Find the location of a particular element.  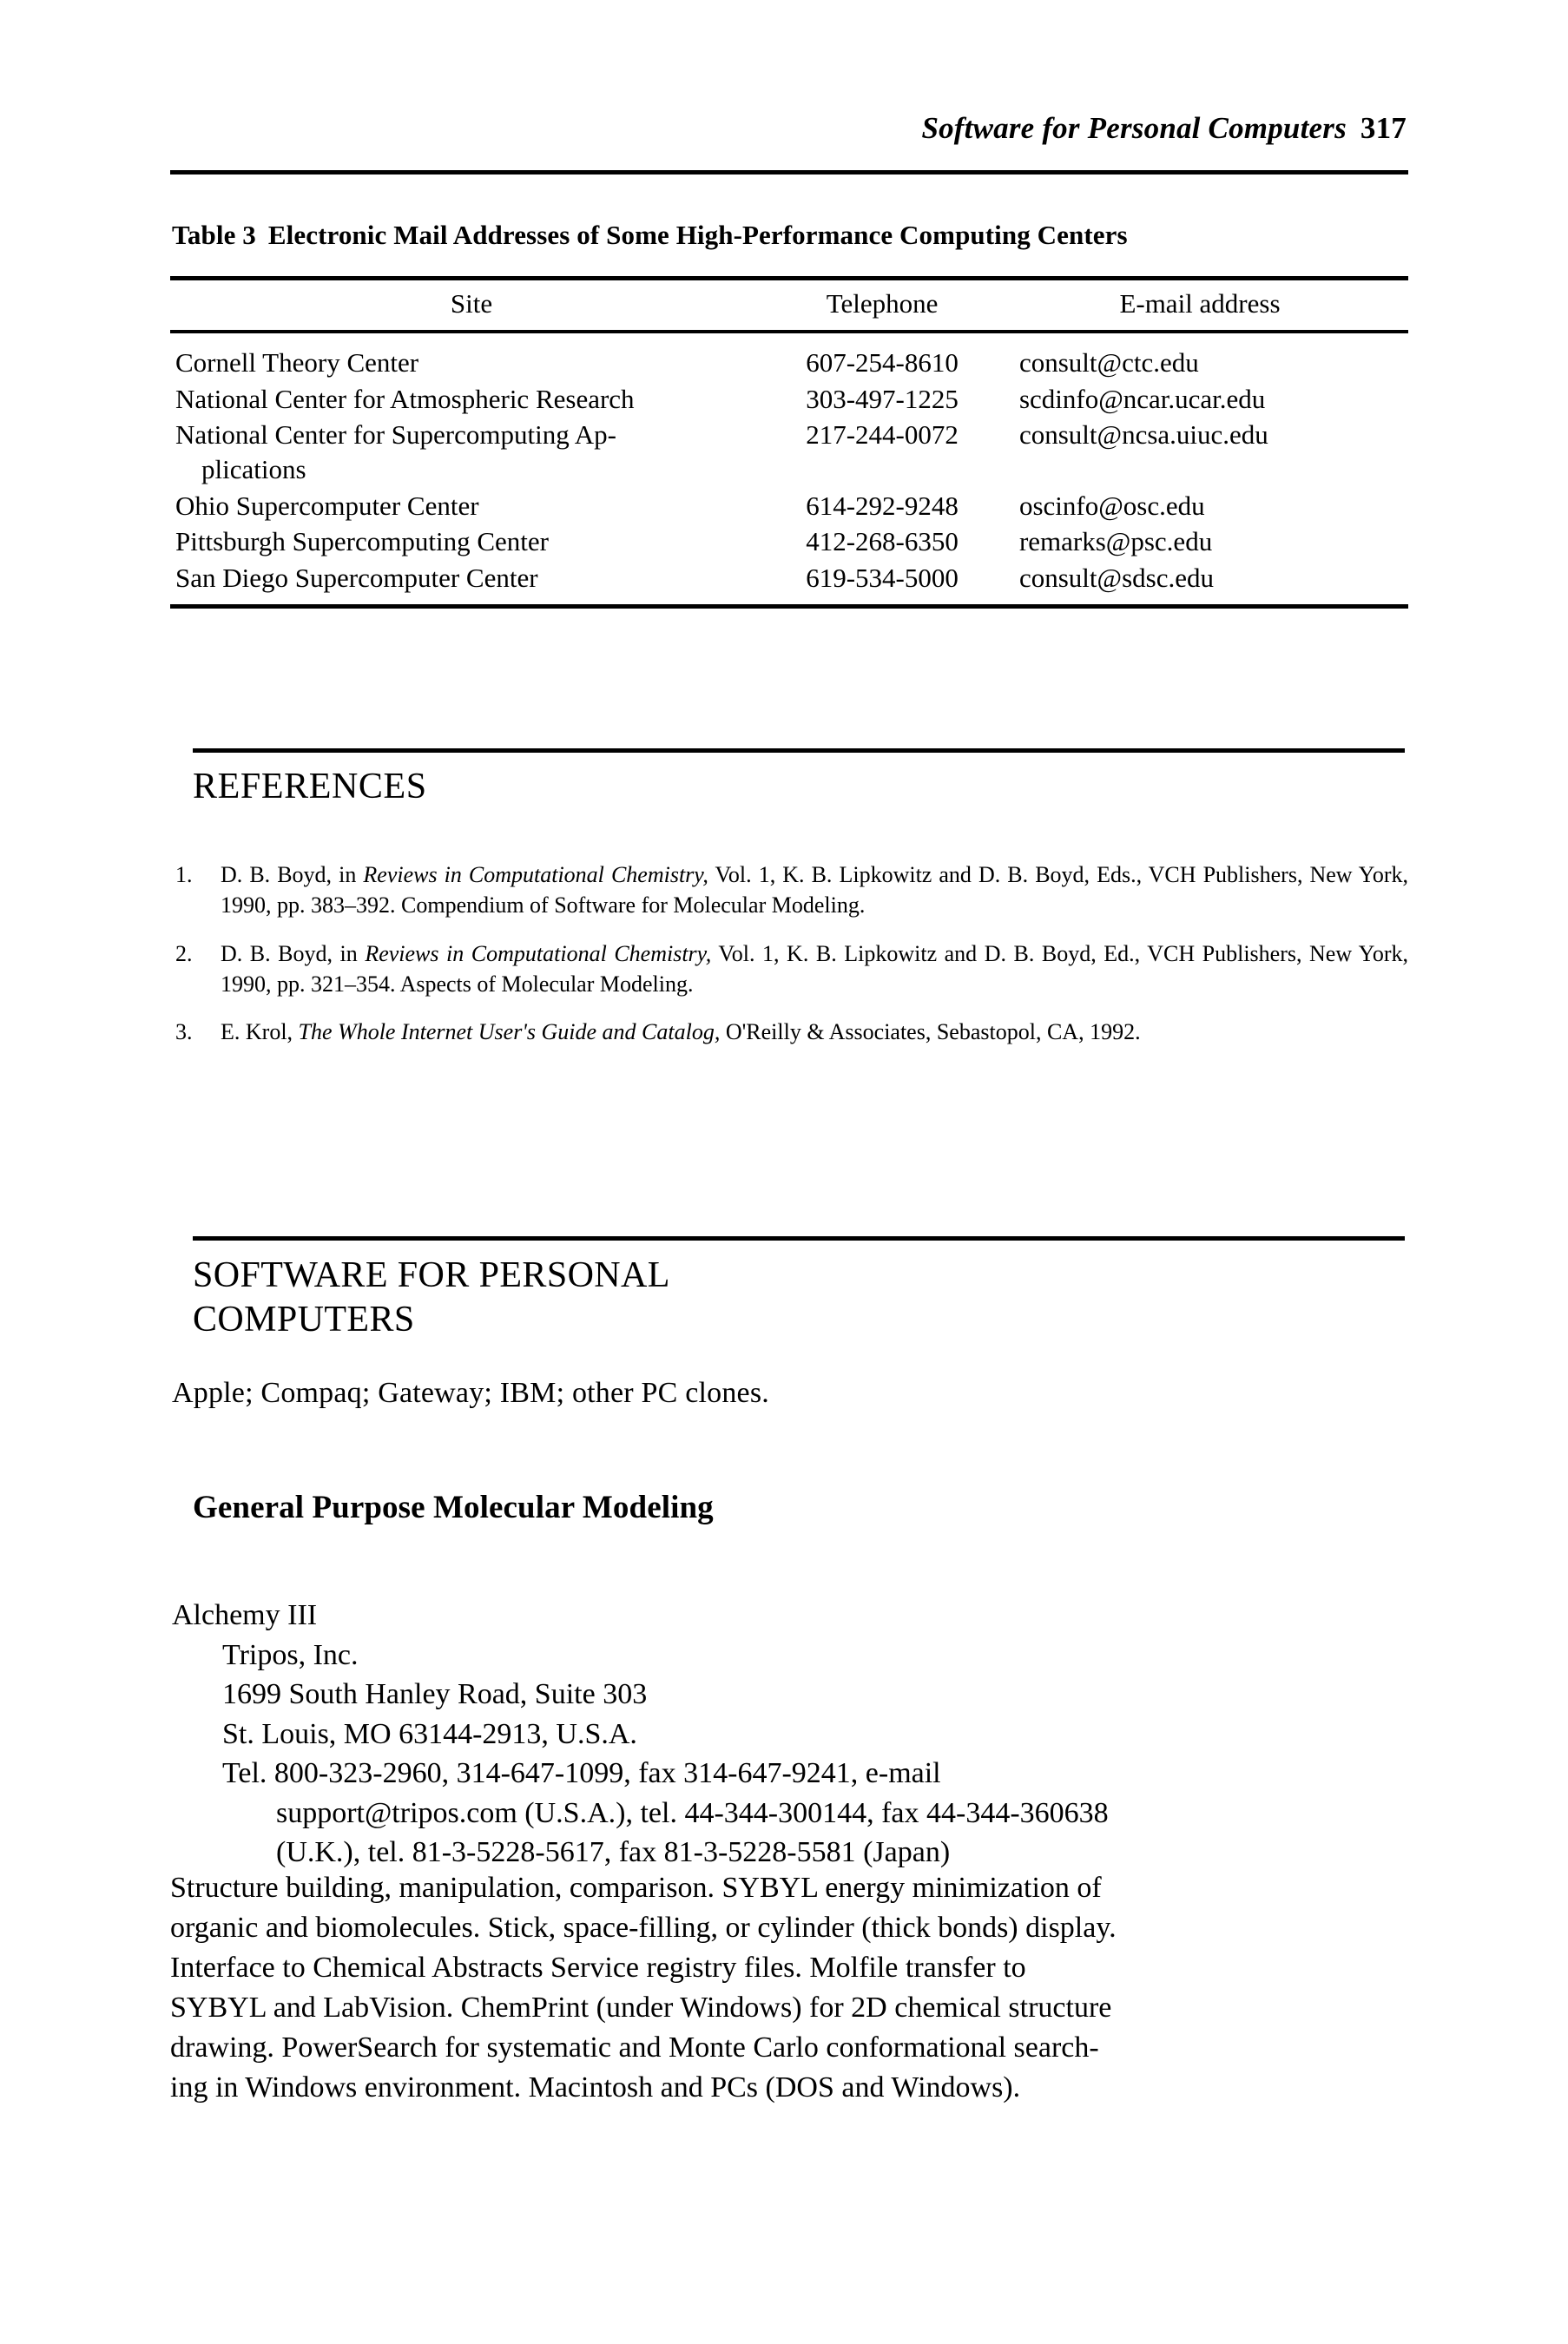

cell-telephone: 619-534-5000 is located at coordinates (882, 578).